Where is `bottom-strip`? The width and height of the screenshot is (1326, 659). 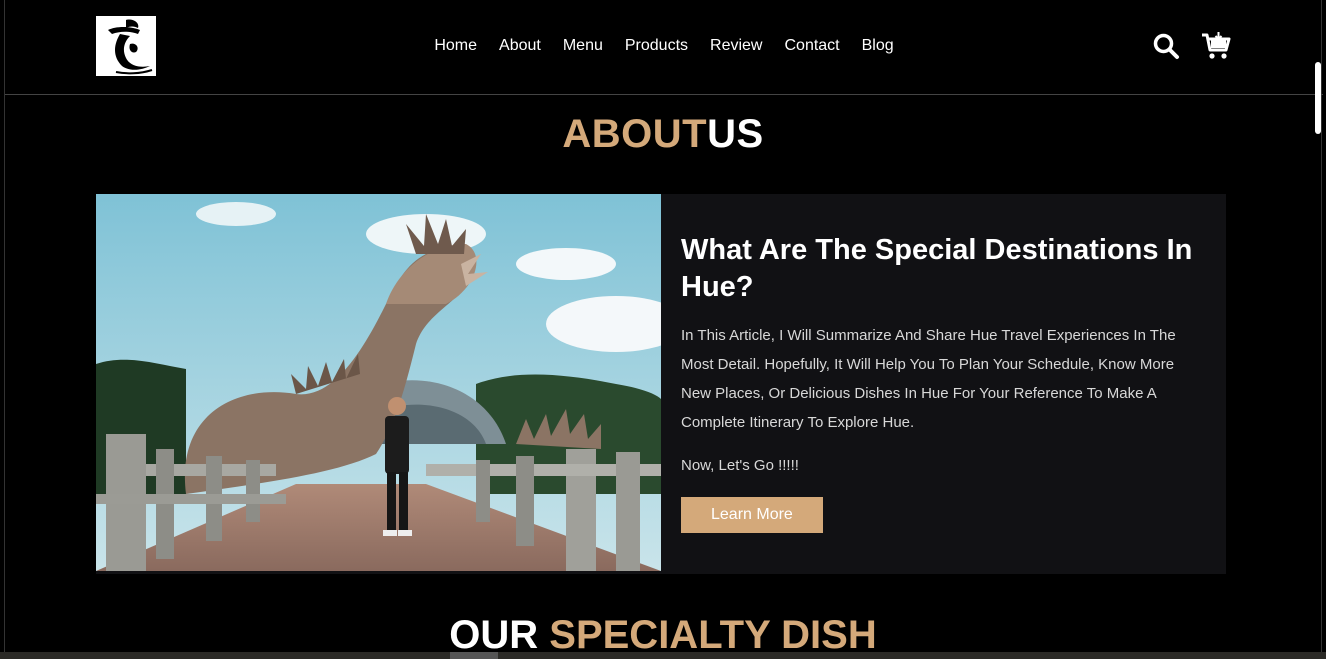
bottom-strip is located at coordinates (663, 655).